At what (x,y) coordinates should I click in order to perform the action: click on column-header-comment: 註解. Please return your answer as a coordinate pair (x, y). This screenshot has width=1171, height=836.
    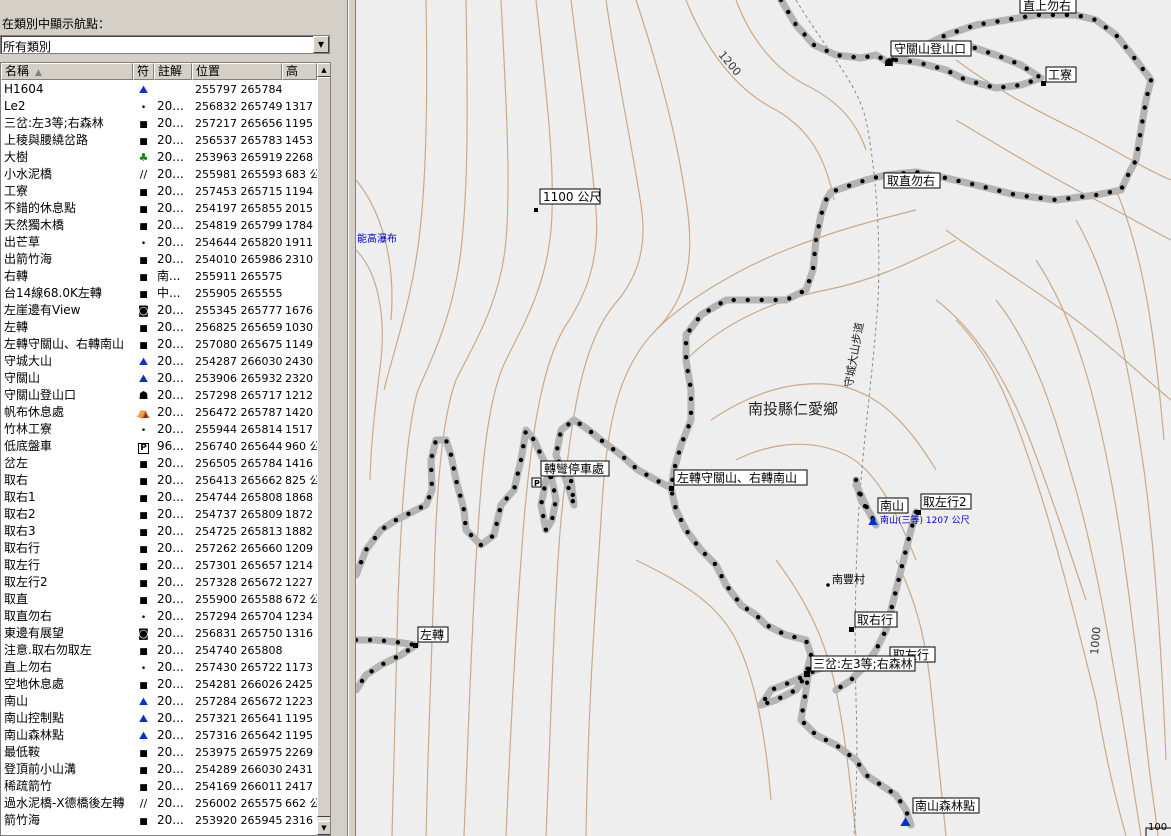
    Looking at the image, I should click on (173, 71).